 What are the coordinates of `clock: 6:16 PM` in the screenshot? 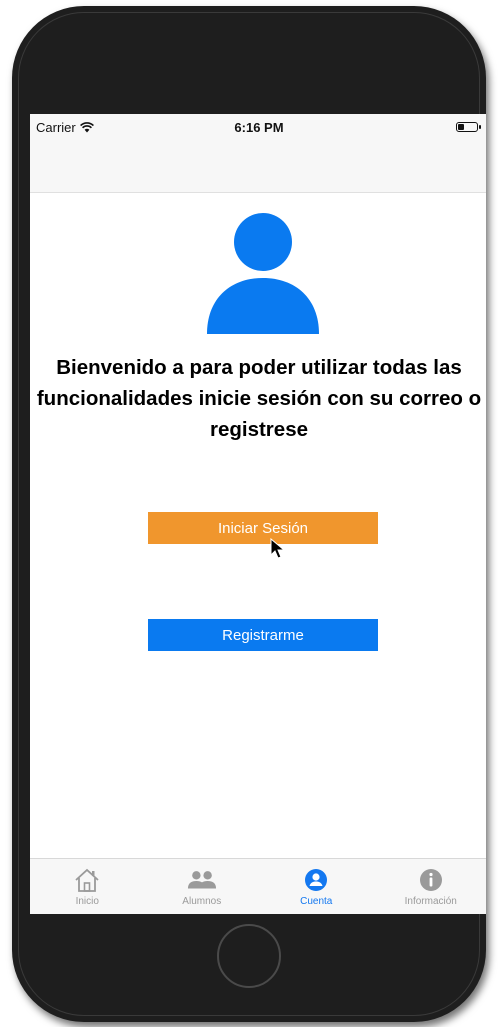 It's located at (259, 127).